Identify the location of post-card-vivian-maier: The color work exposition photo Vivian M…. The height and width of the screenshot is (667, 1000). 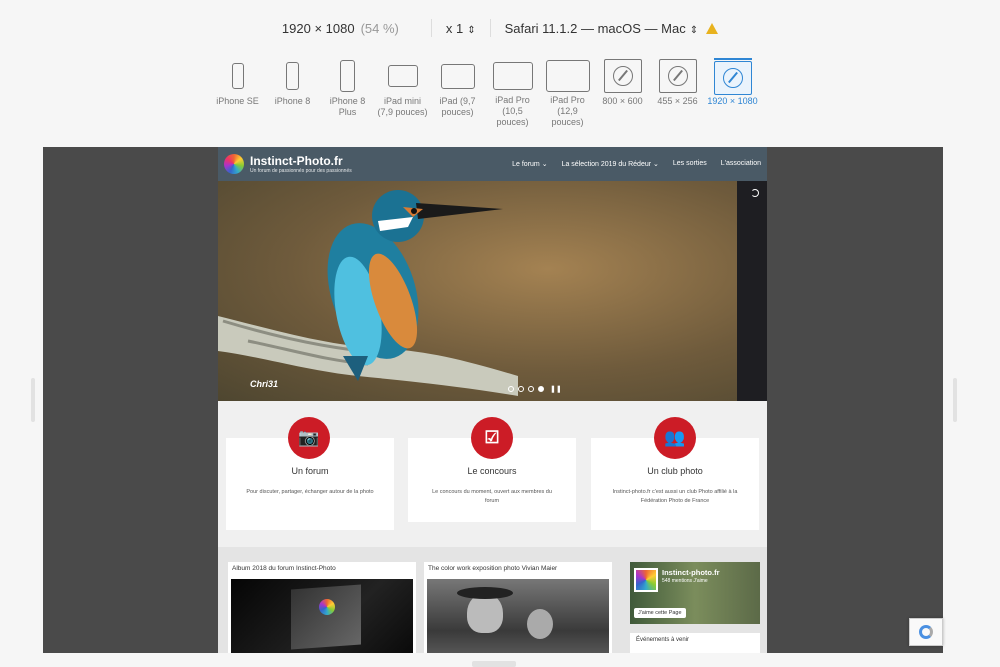
(518, 607).